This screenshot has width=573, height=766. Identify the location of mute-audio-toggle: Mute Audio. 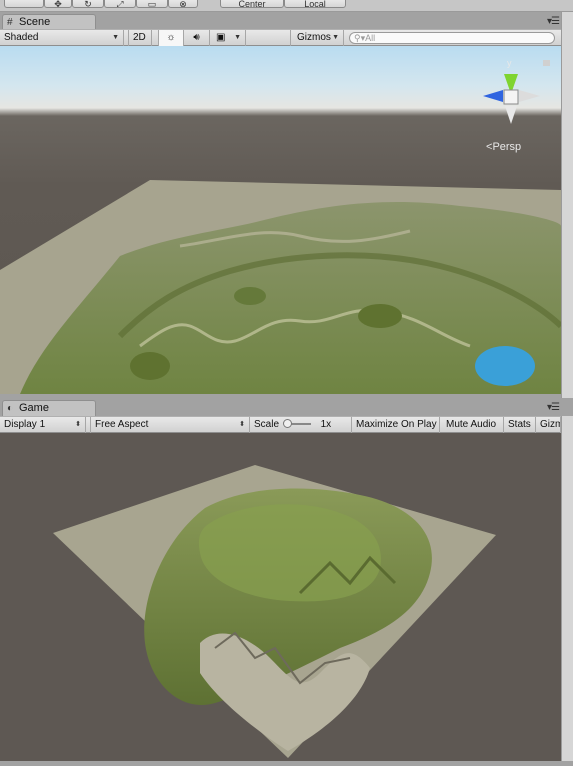
(473, 425).